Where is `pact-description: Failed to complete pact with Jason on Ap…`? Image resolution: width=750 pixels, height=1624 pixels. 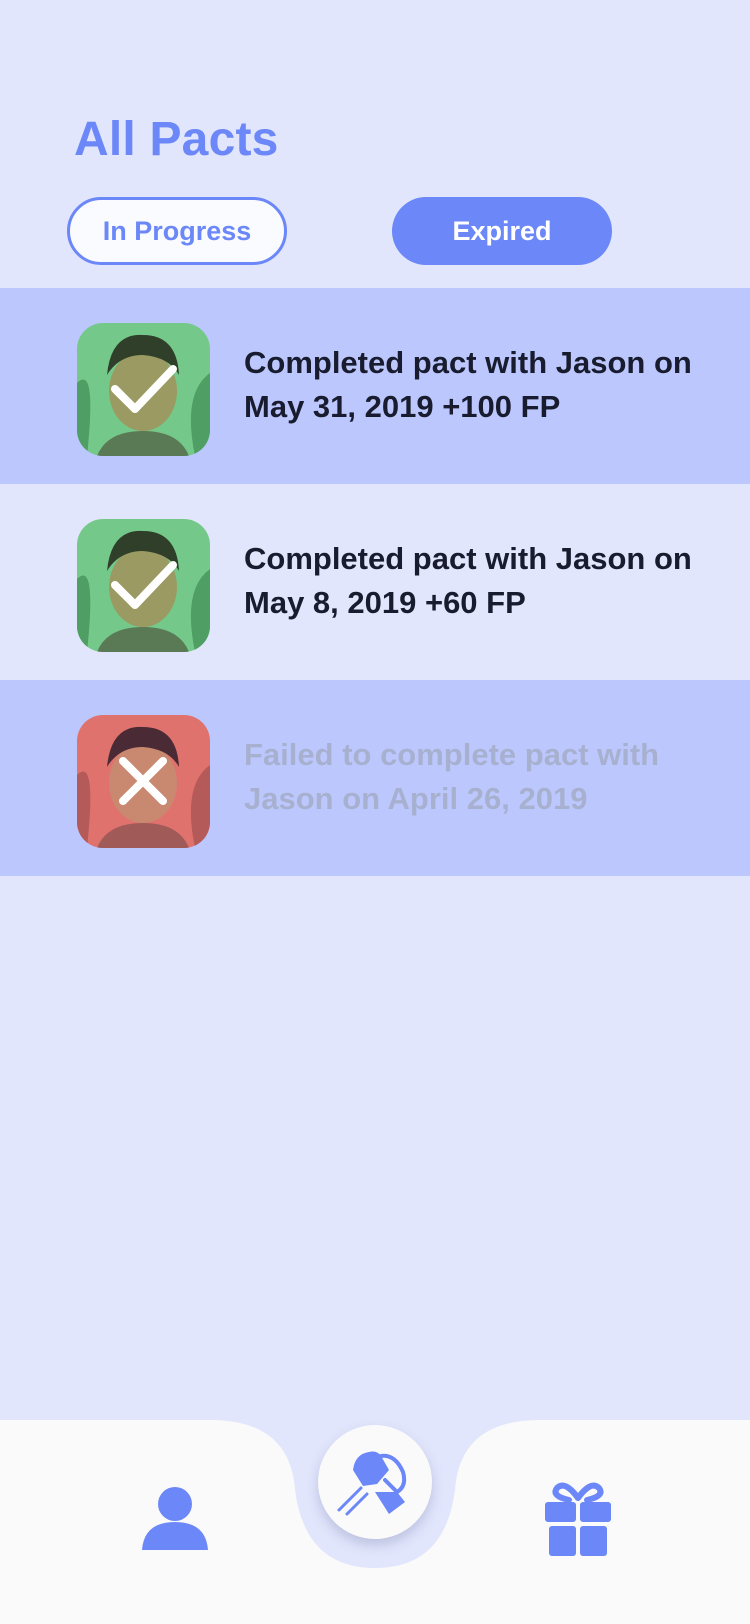
pact-description: Failed to complete pact with Jason on Ap… is located at coordinates (452, 776).